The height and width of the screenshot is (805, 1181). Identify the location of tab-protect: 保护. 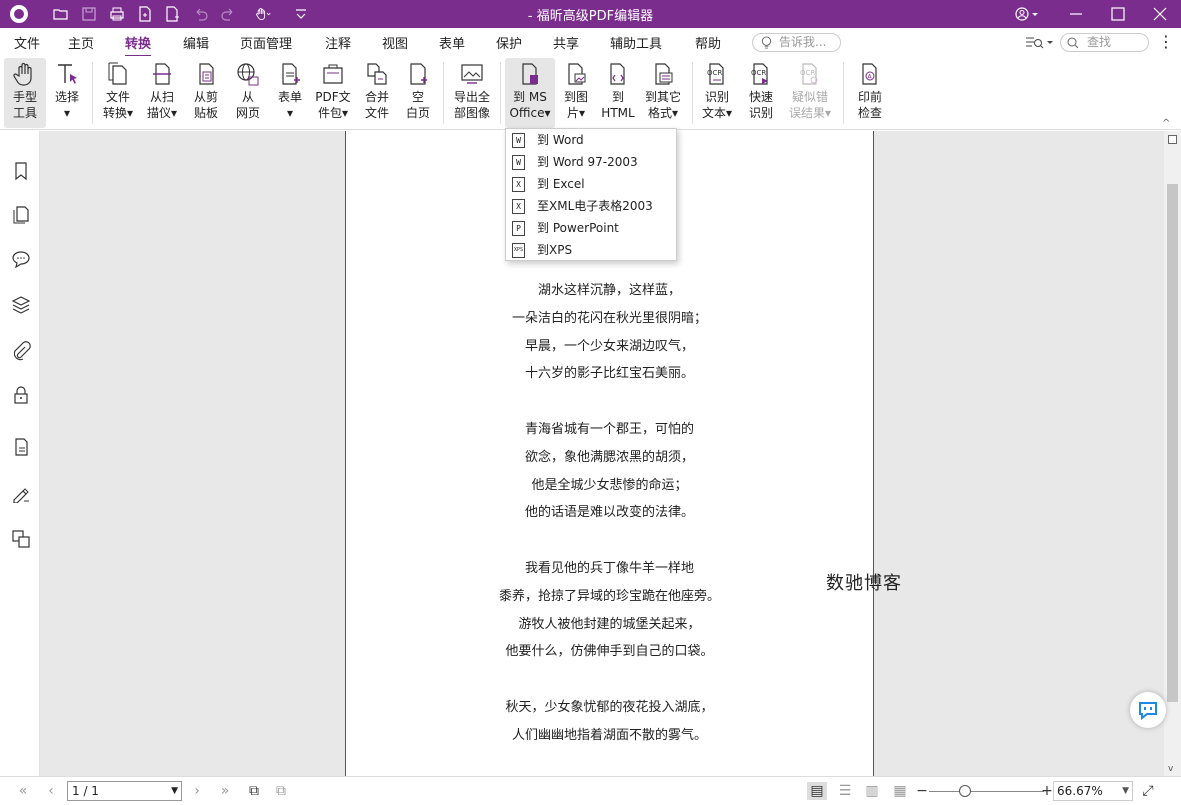
(509, 42).